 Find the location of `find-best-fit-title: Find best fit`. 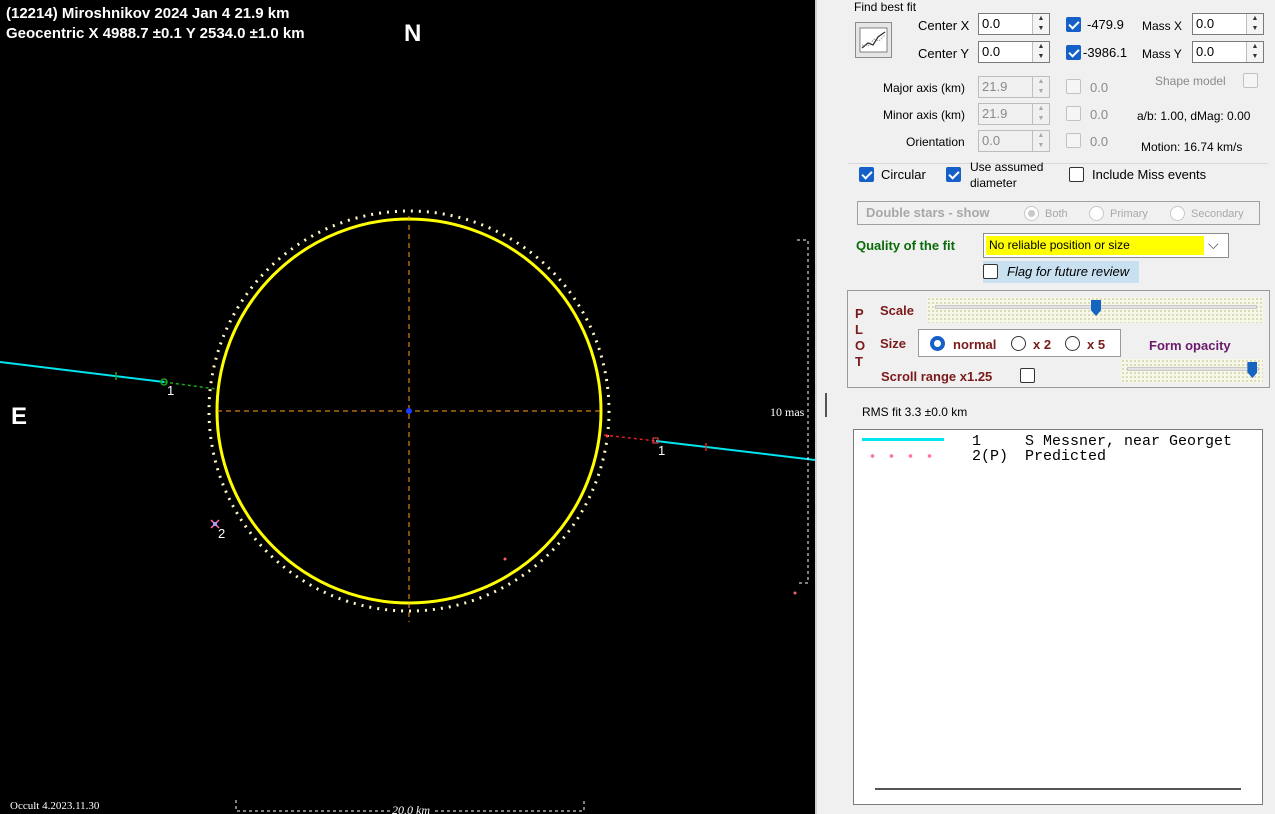

find-best-fit-title: Find best fit is located at coordinates (885, 7).